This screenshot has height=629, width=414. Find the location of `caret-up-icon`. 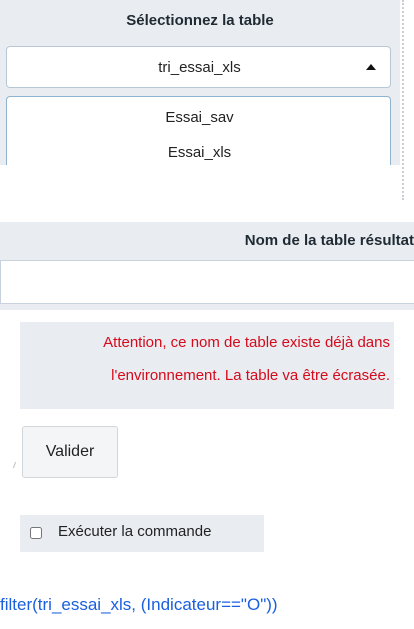

caret-up-icon is located at coordinates (371, 67).